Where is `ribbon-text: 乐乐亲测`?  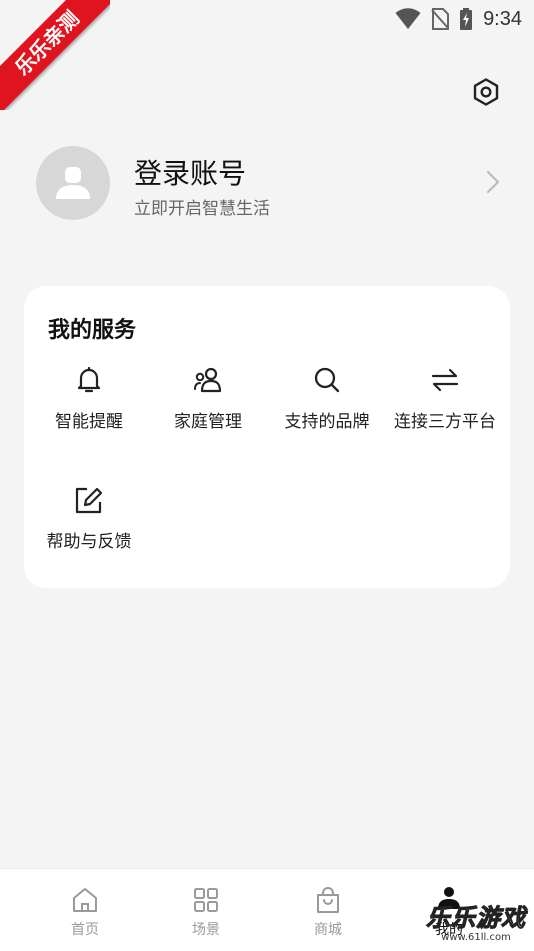
ribbon-text: 乐乐亲测 is located at coordinates (55, 55).